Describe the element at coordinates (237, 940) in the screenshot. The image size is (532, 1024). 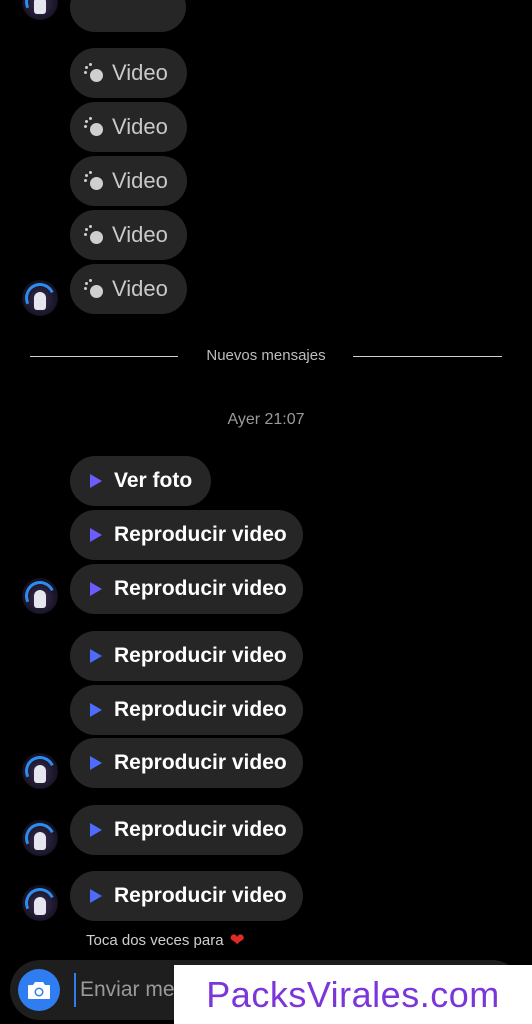
I see `heart-icon: ❤` at that location.